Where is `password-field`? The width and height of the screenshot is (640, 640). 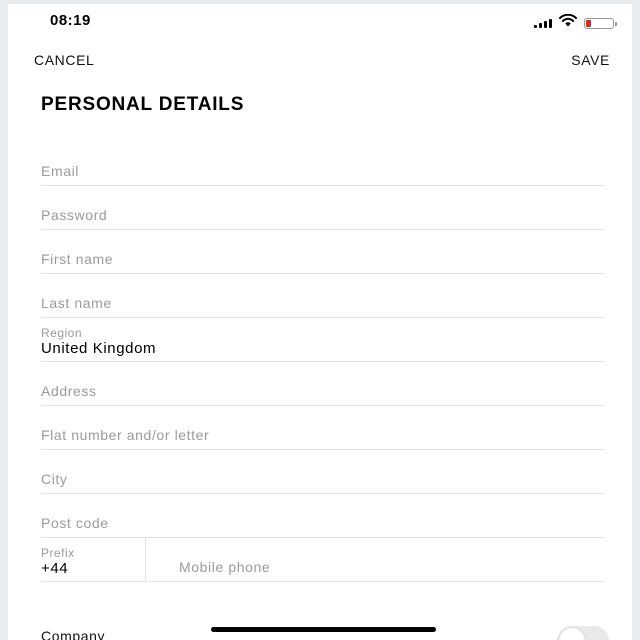 password-field is located at coordinates (323, 215).